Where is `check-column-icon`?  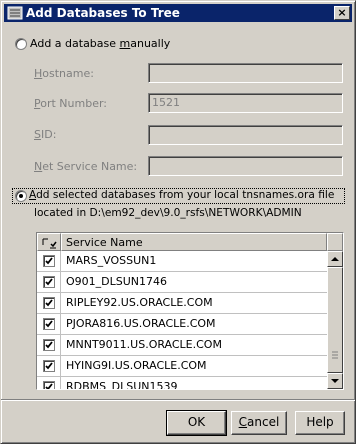 check-column-icon is located at coordinates (49, 243).